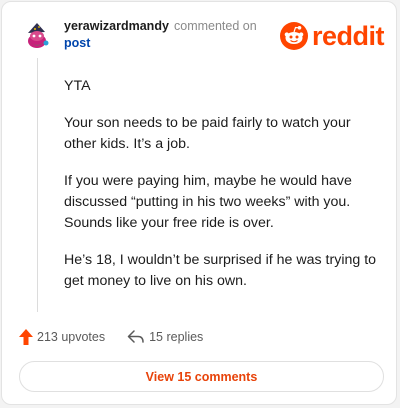 The height and width of the screenshot is (408, 400). I want to click on upvote-arrow-icon, so click(26, 337).